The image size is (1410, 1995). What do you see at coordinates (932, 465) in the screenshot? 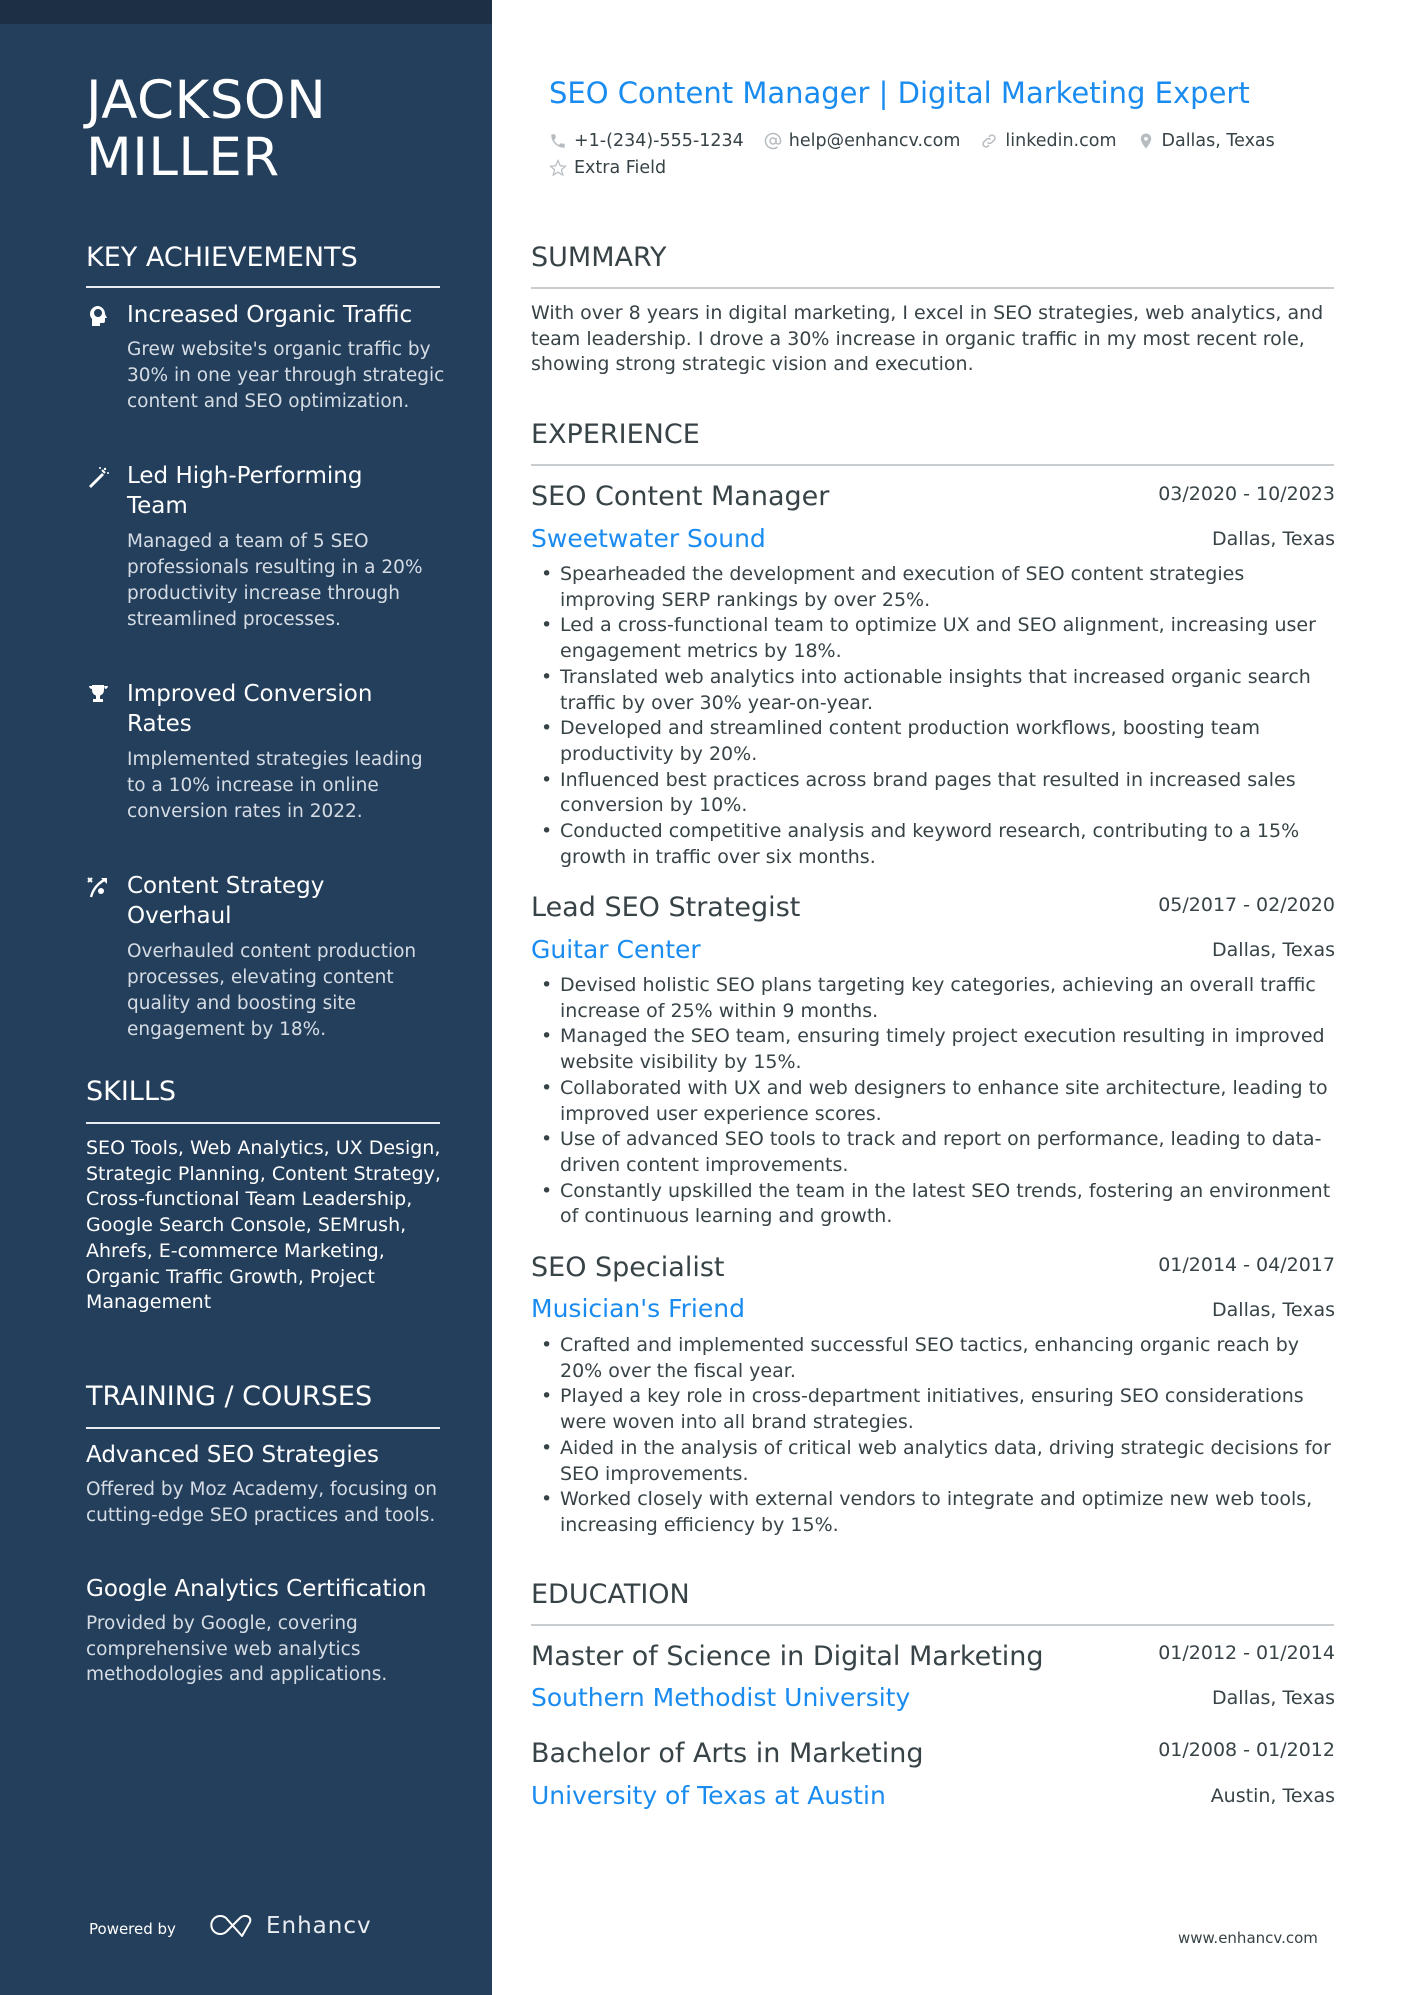
I see `experience-divider` at bounding box center [932, 465].